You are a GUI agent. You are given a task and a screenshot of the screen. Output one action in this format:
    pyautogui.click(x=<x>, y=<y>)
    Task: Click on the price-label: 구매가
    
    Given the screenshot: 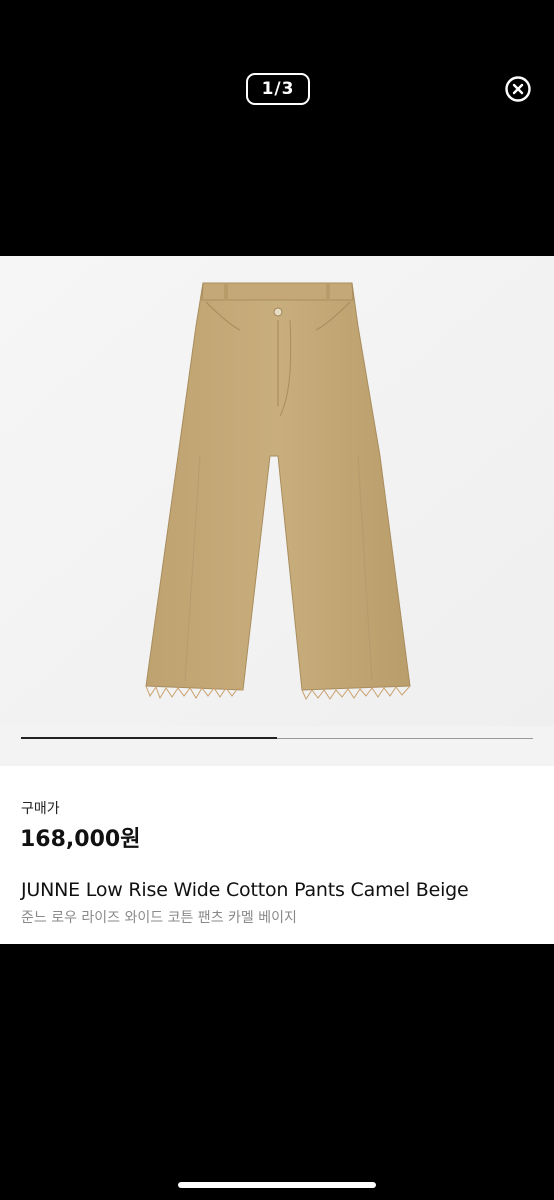 What is the action you would take?
    pyautogui.click(x=40, y=809)
    